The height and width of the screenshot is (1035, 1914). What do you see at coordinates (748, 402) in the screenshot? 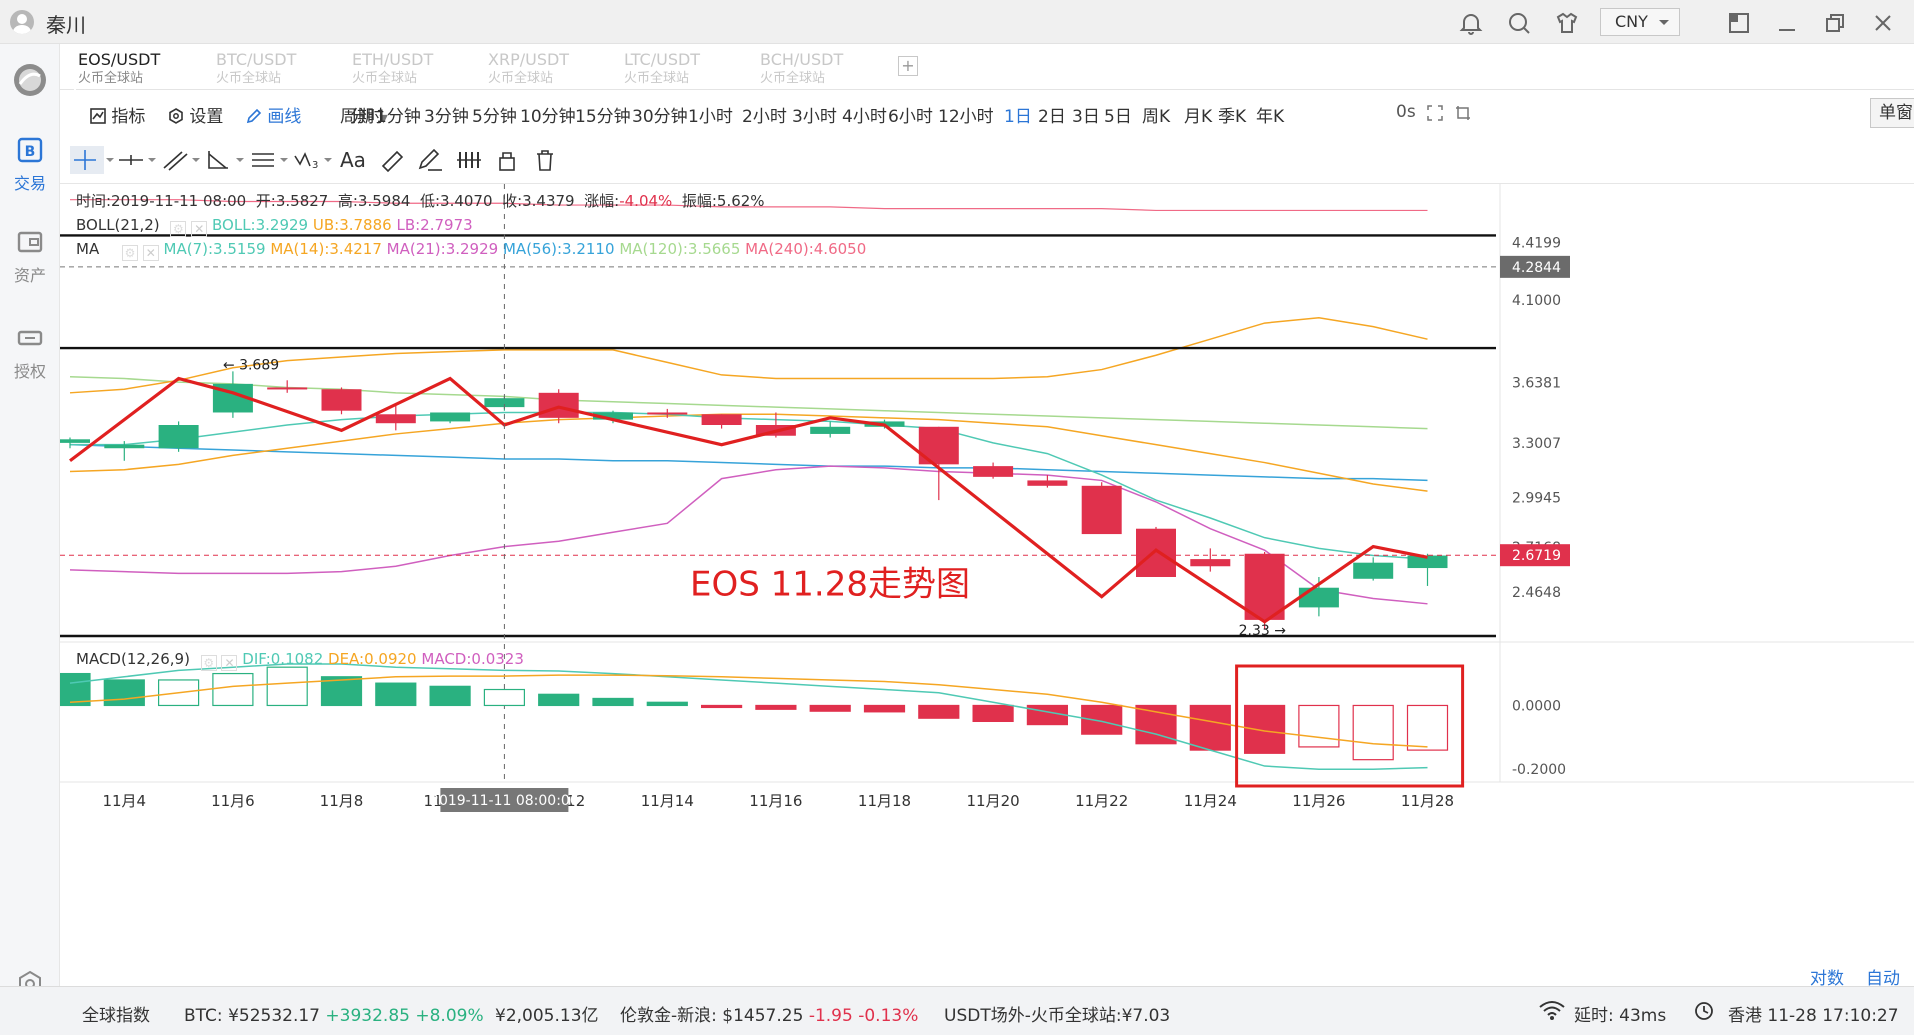
I see `ma120-line` at bounding box center [748, 402].